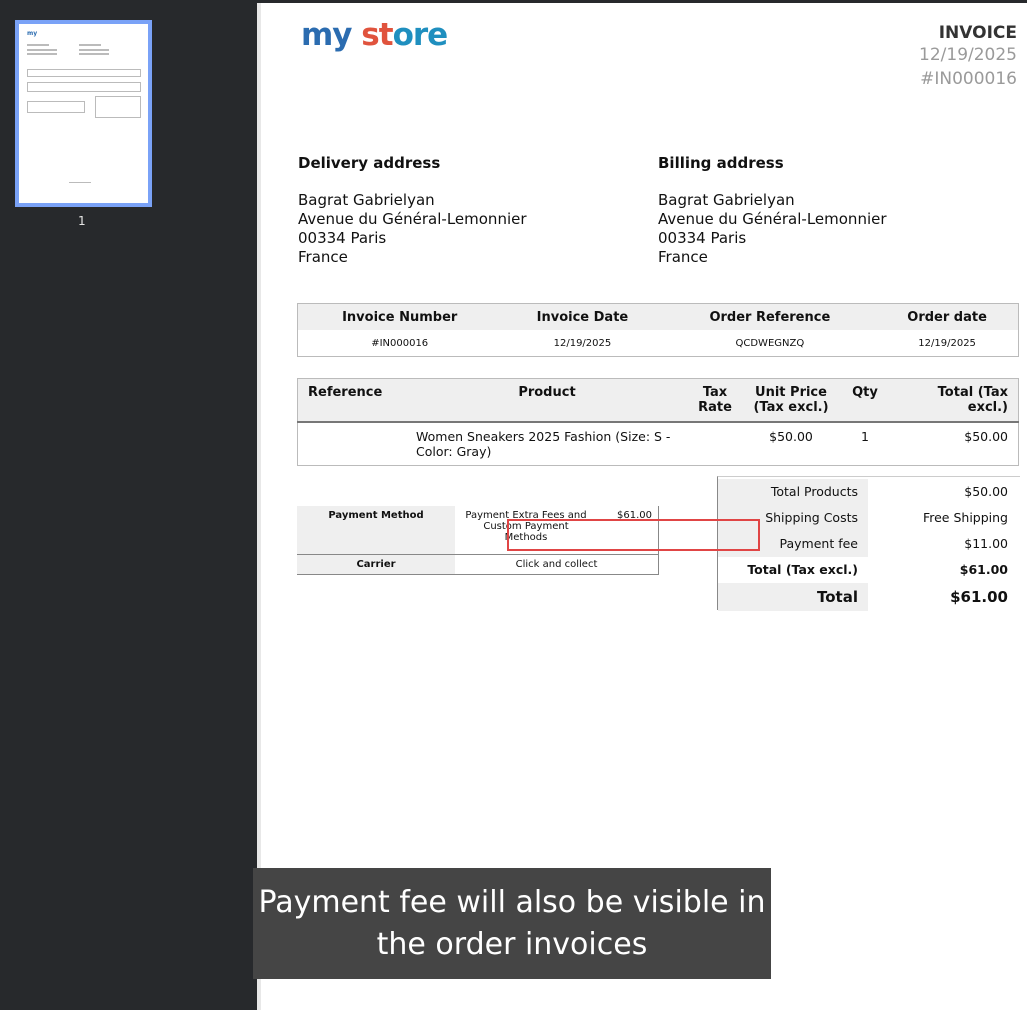 Image resolution: width=1027 pixels, height=1010 pixels. I want to click on billing-address-line: Avenue du Général-Lemonnier, so click(772, 219).